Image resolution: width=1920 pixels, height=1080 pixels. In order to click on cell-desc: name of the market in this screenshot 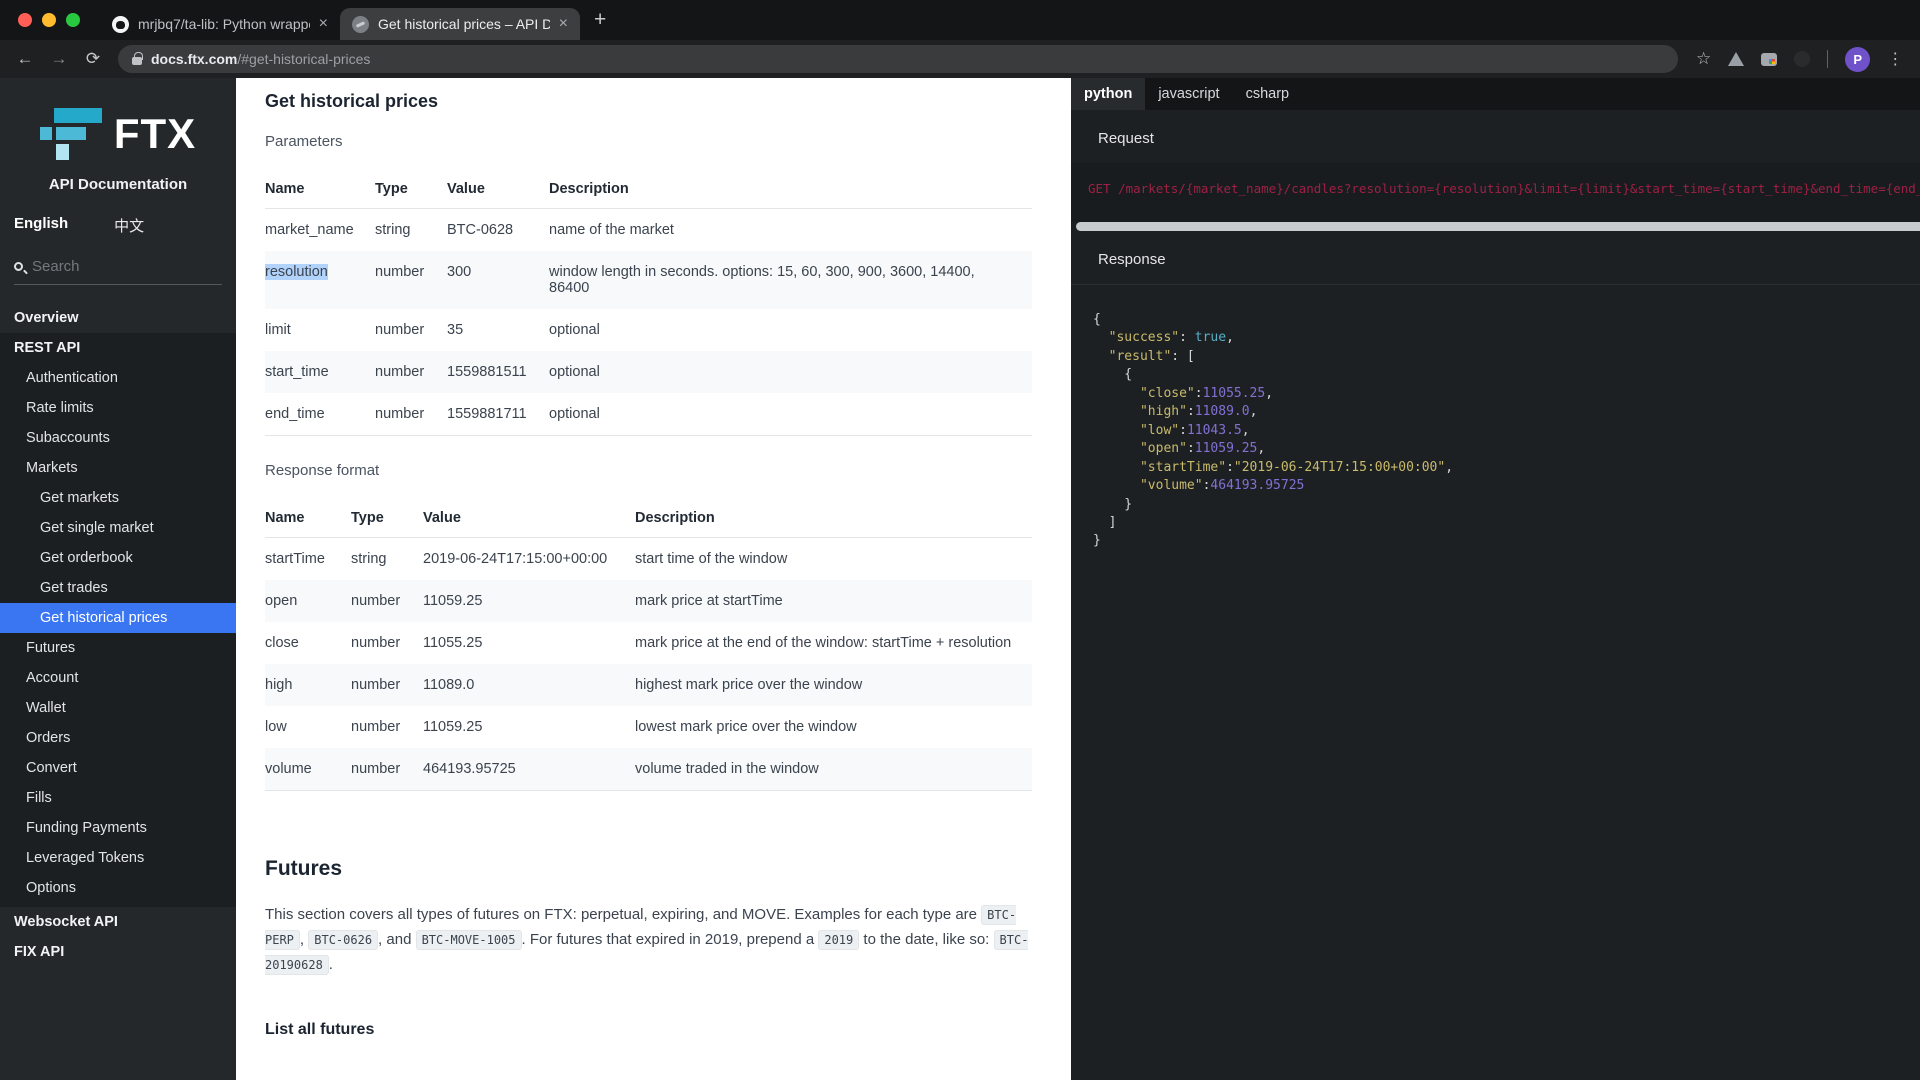, I will do `click(611, 230)`.